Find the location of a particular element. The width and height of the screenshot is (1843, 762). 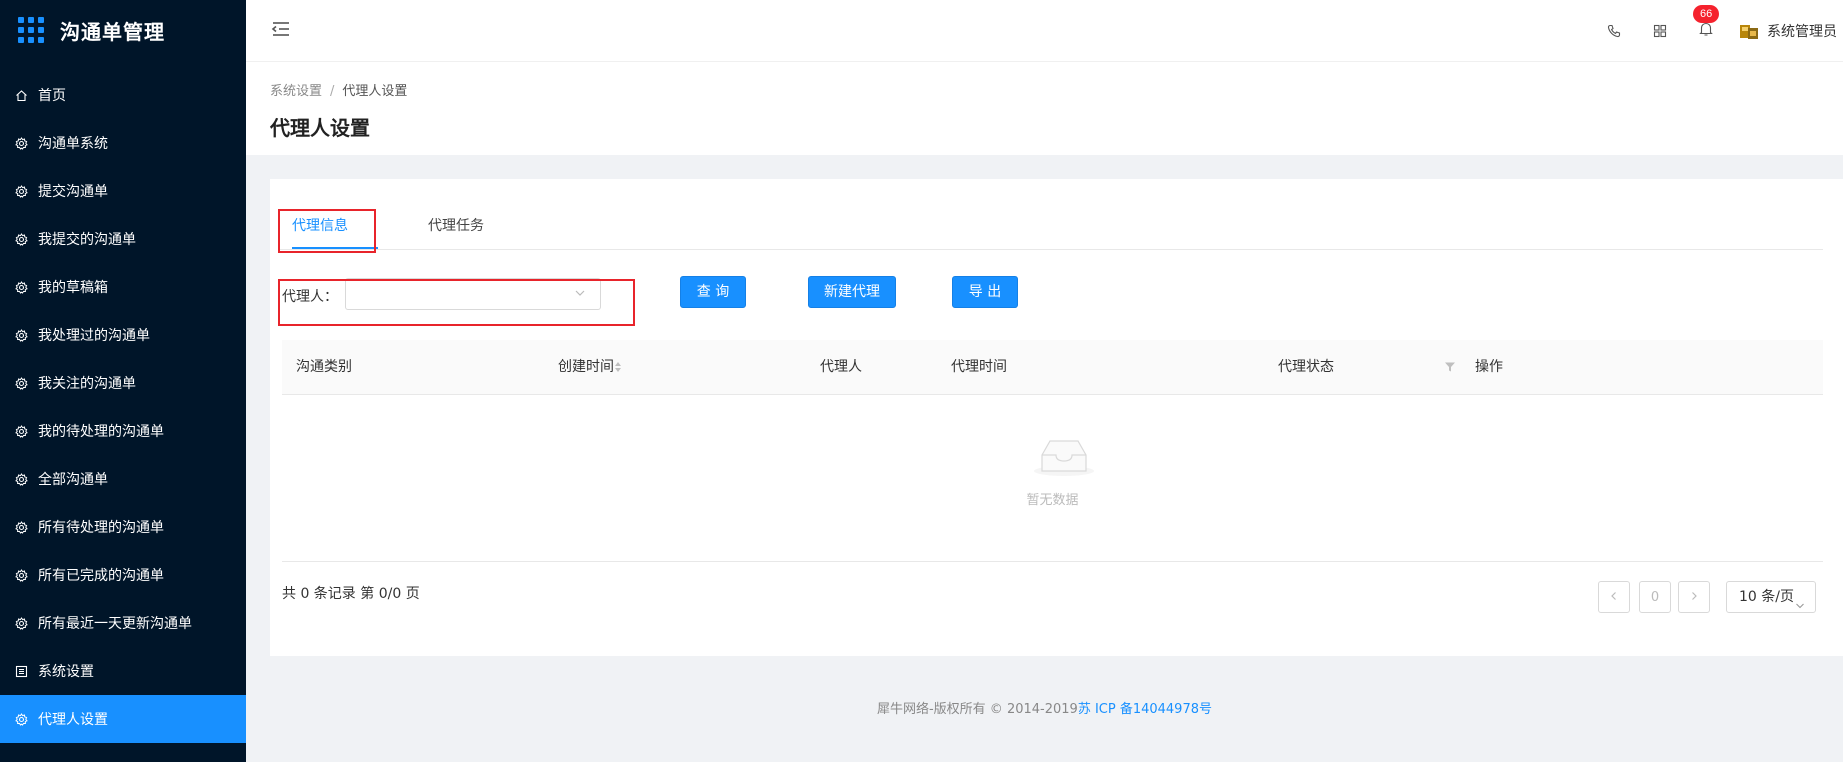

next-page-button is located at coordinates (1694, 597).